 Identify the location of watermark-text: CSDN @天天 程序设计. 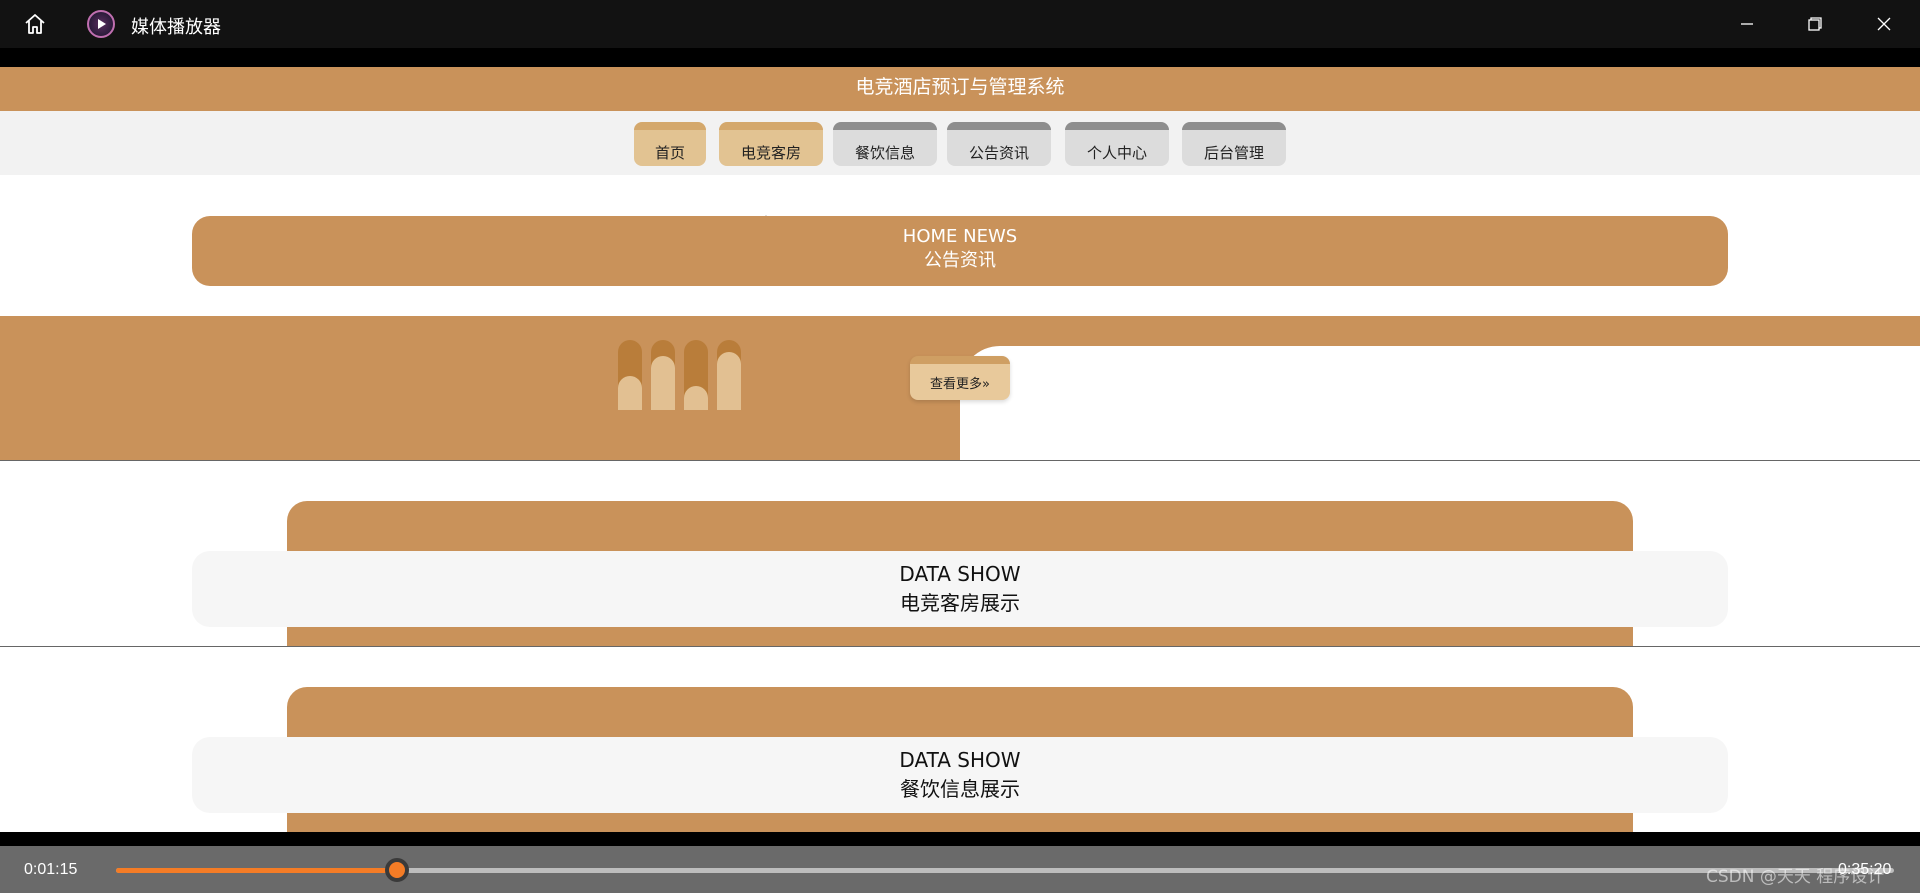
(1795, 877).